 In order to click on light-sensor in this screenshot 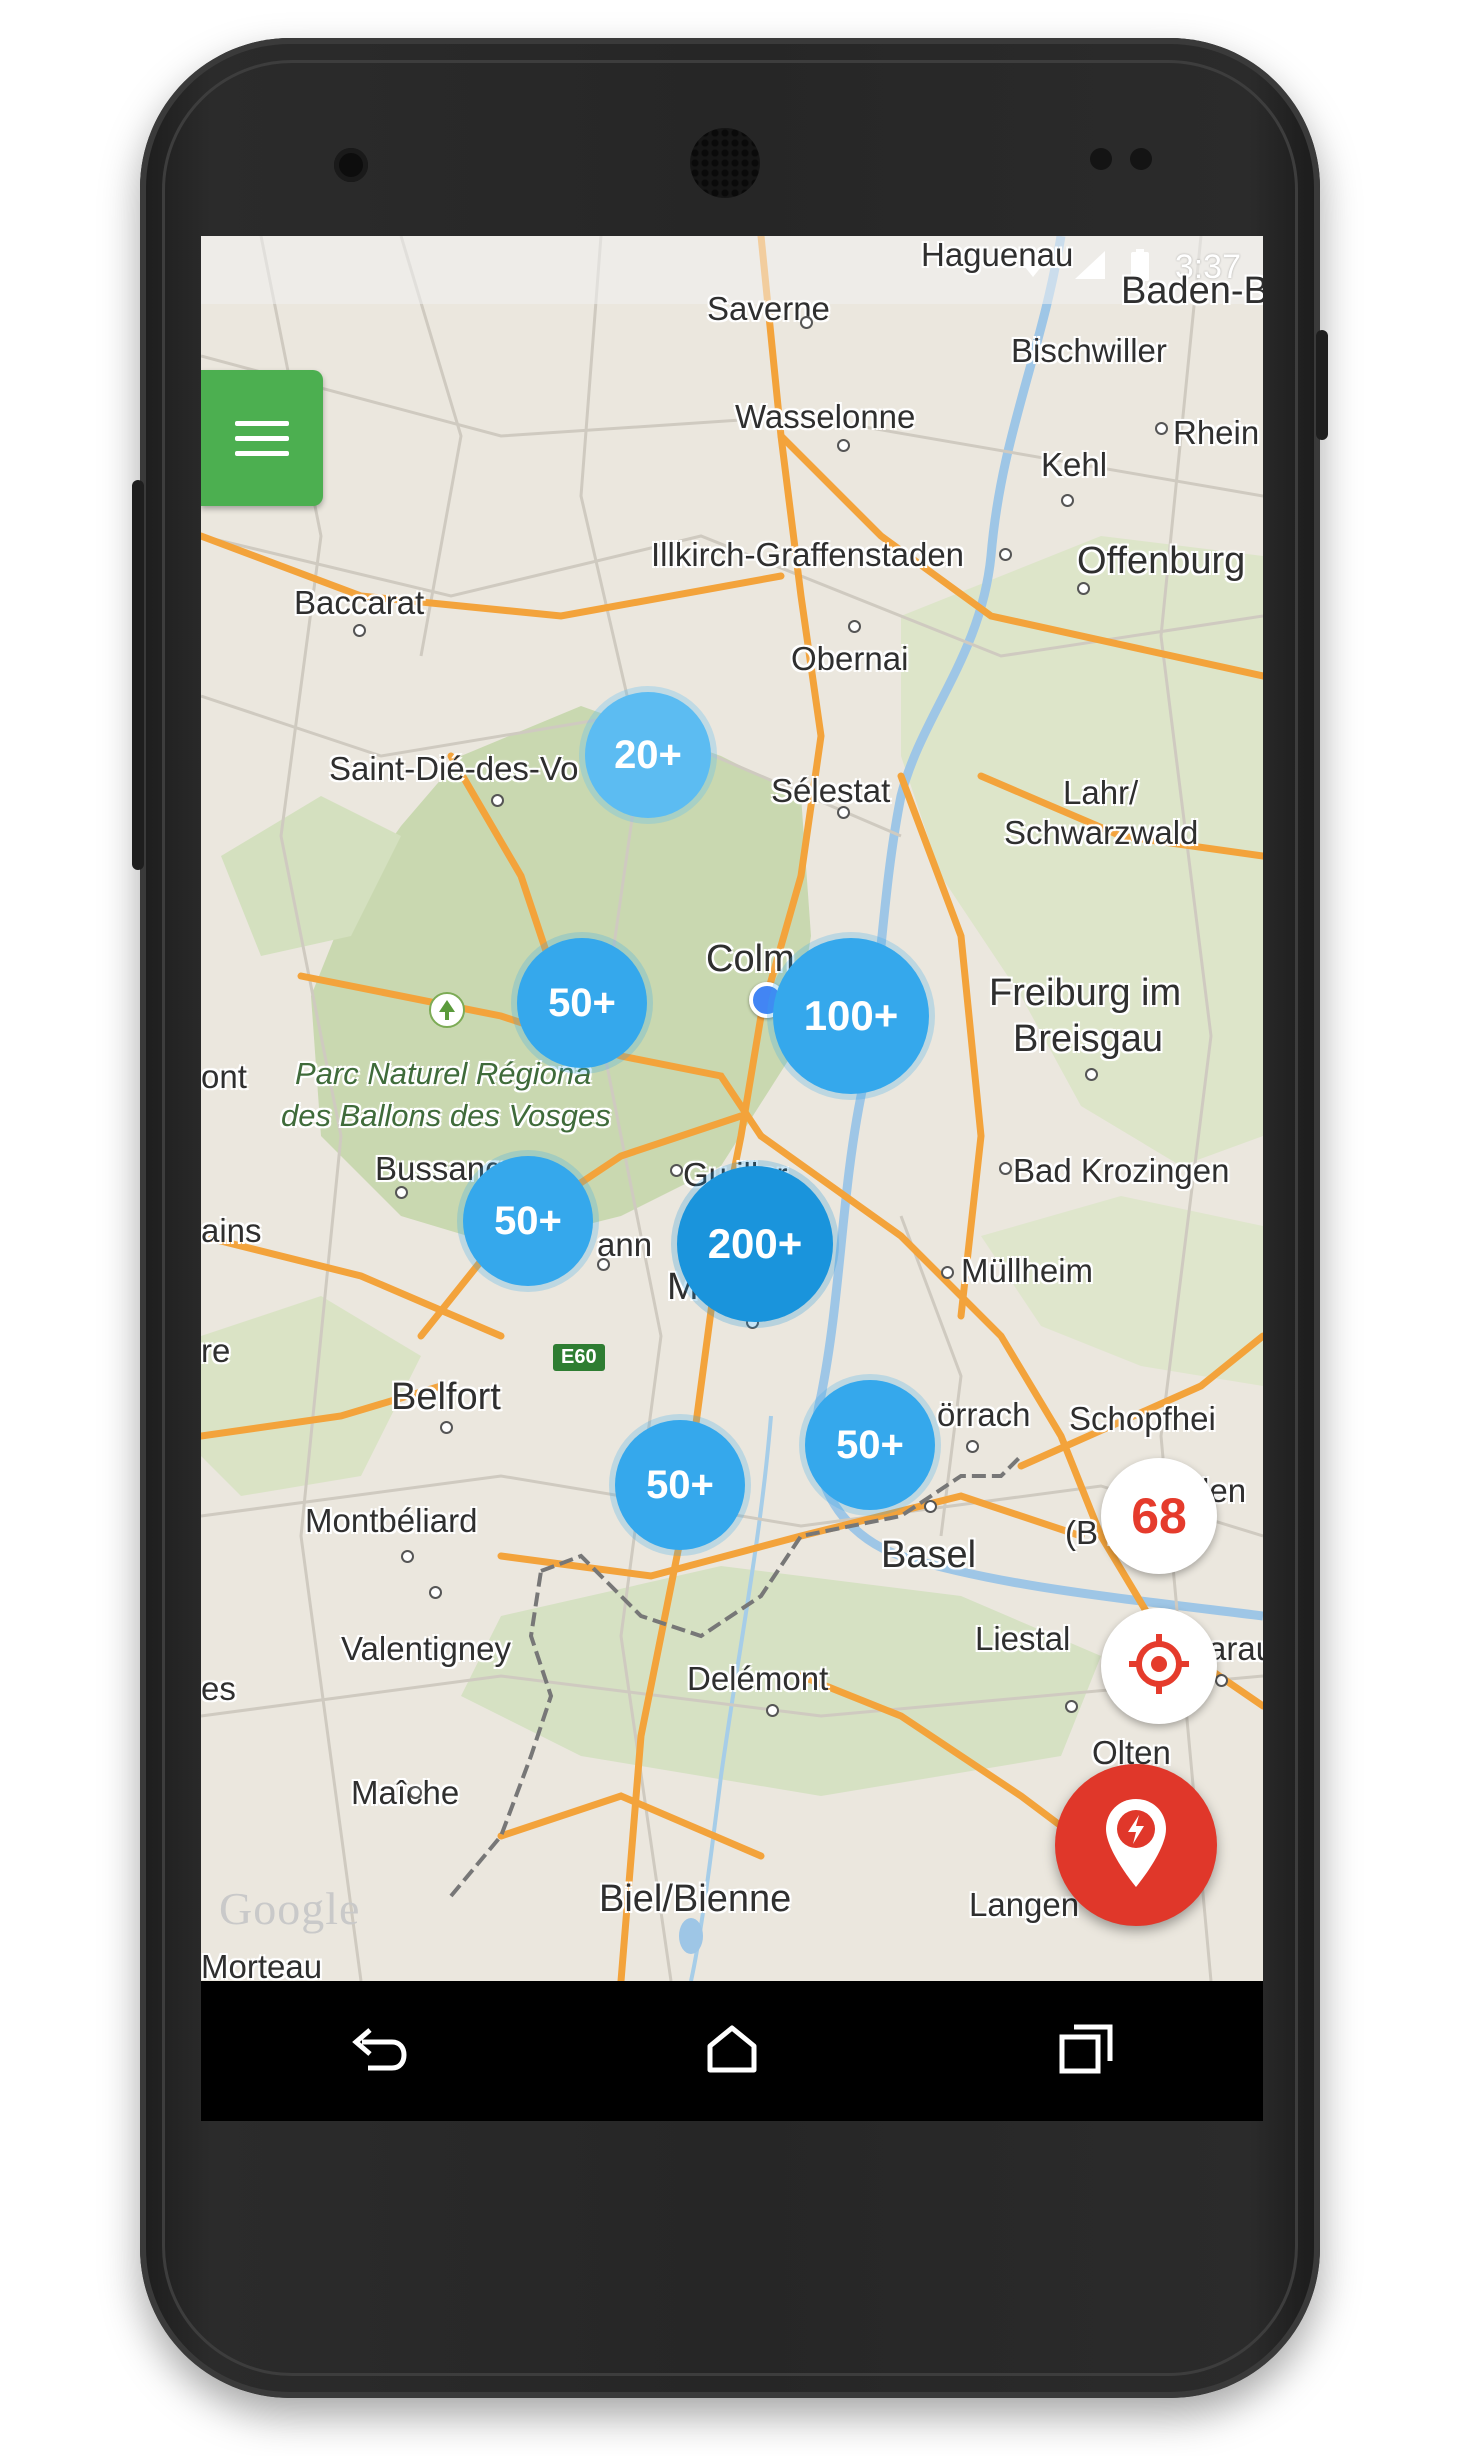, I will do `click(1141, 159)`.